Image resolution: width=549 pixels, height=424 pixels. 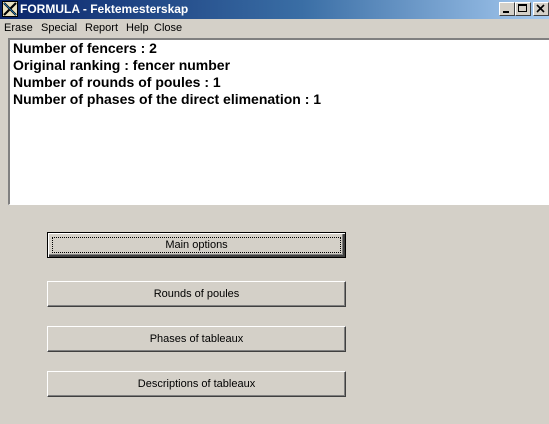 I want to click on maximize-button, so click(x=523, y=9).